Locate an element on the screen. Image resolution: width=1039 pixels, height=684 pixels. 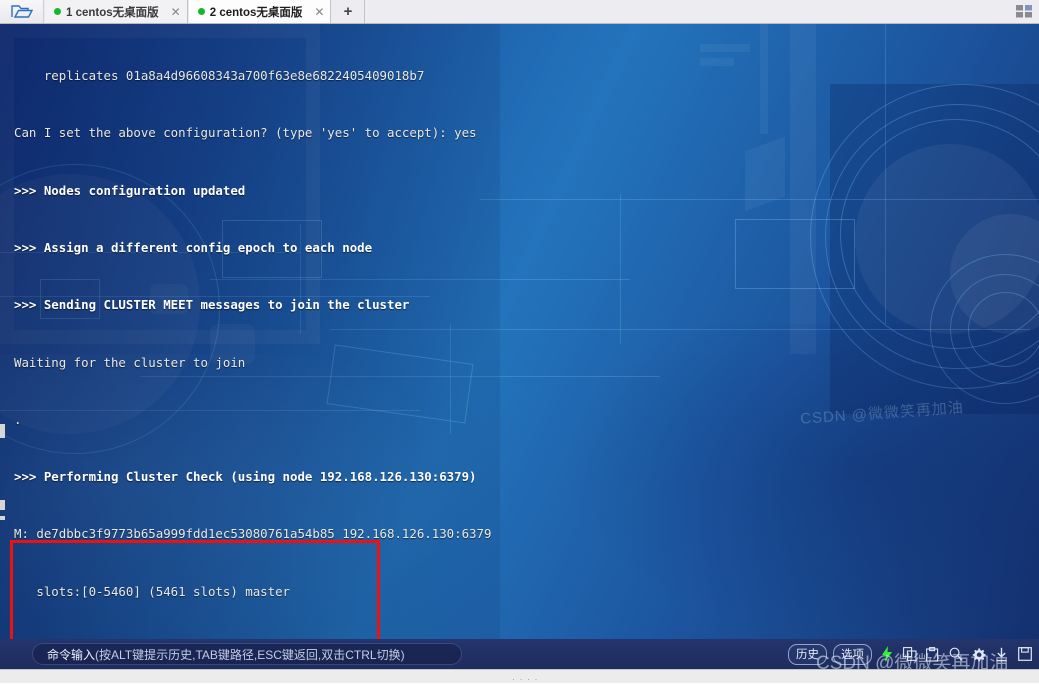
paste-button is located at coordinates (932, 654).